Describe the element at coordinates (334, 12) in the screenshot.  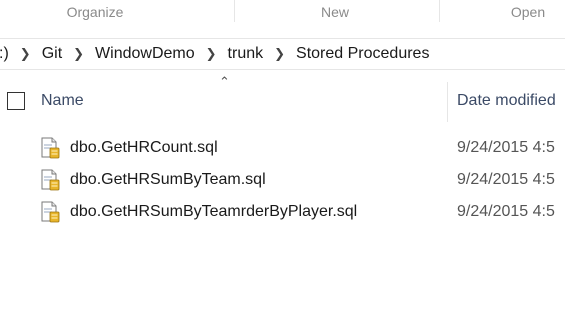
I see `ribbon-group-new: New` at that location.